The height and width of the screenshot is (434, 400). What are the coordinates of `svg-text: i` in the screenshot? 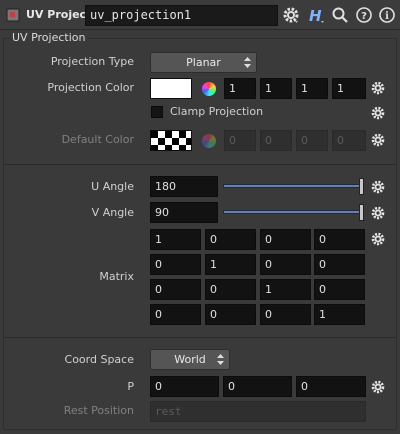 It's located at (387, 16).